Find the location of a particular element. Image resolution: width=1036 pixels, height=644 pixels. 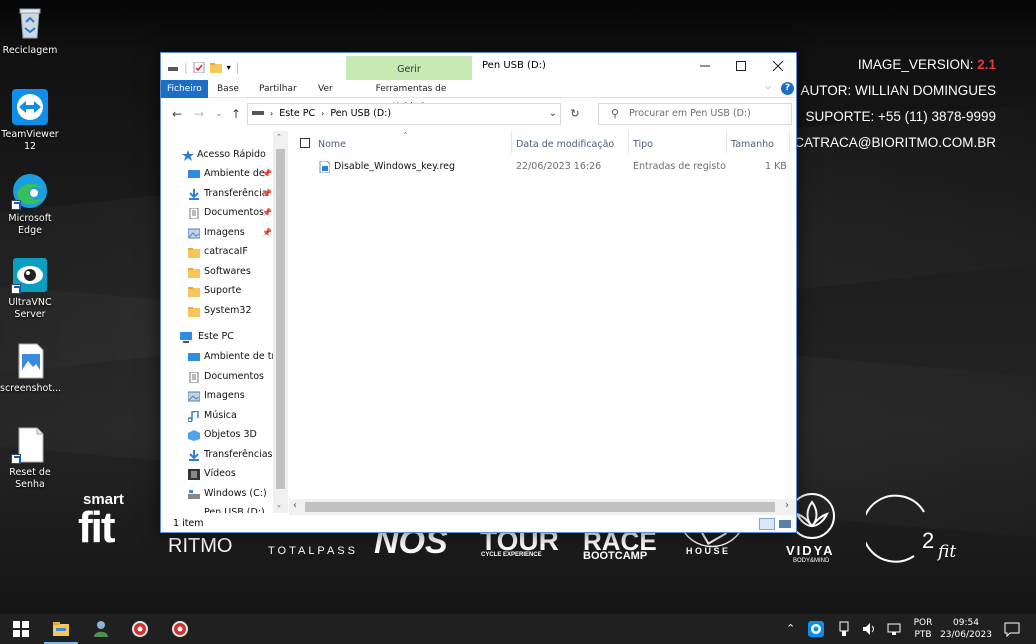

desktop-icon-label: Microsoft Edge is located at coordinates (30, 224).